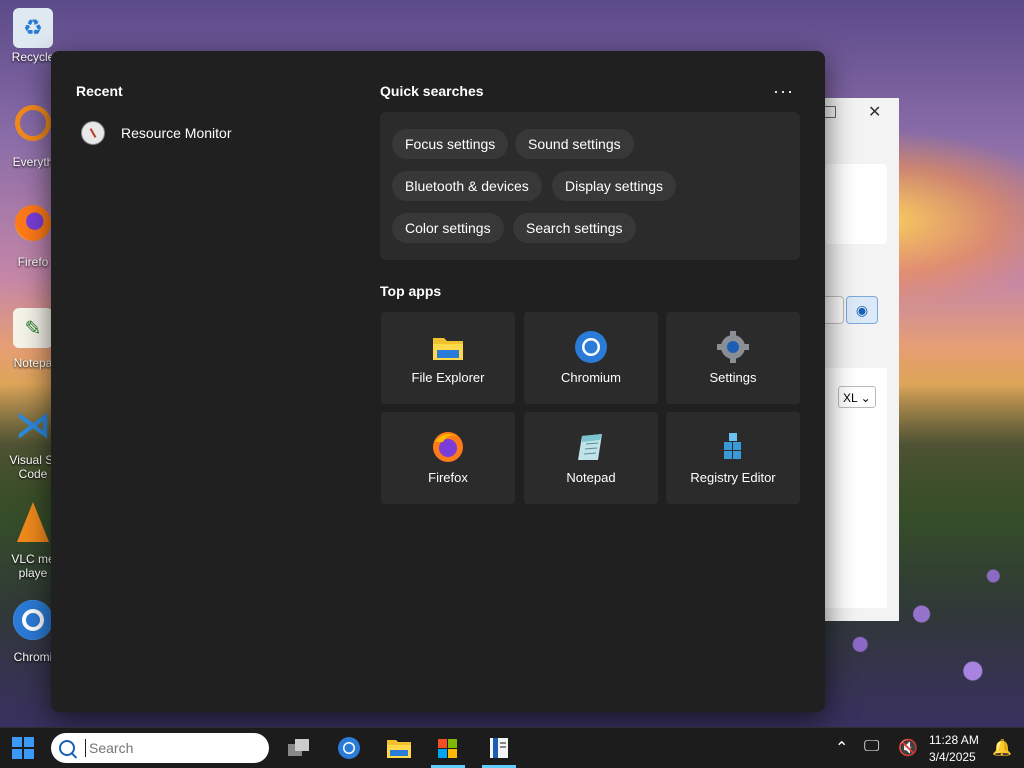 The image size is (1024, 768). I want to click on app-tile-notepad: Notepad, so click(591, 458).